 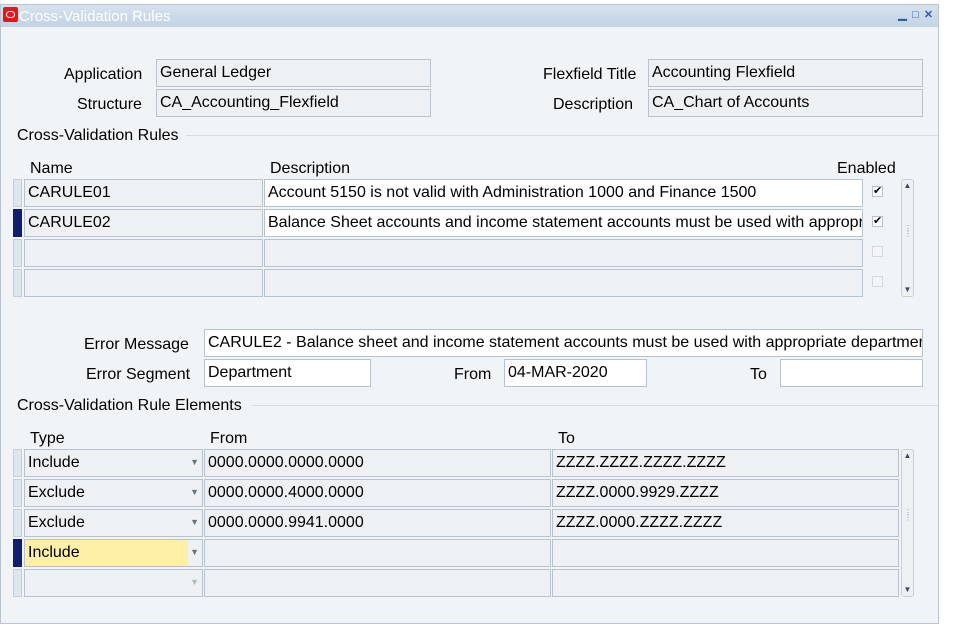 What do you see at coordinates (143, 193) in the screenshot?
I see `rule-name-field: CARULE01` at bounding box center [143, 193].